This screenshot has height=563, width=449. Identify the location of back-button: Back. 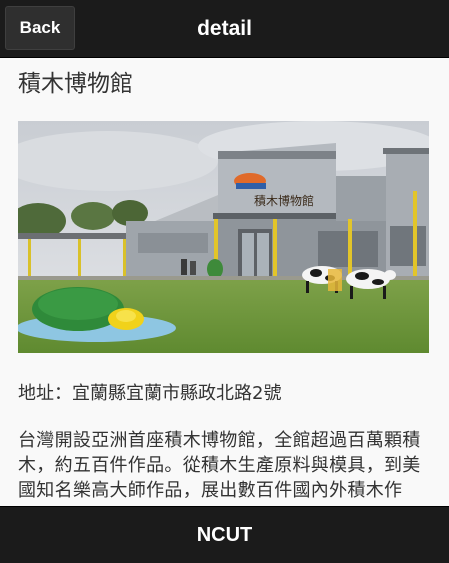
(40, 28).